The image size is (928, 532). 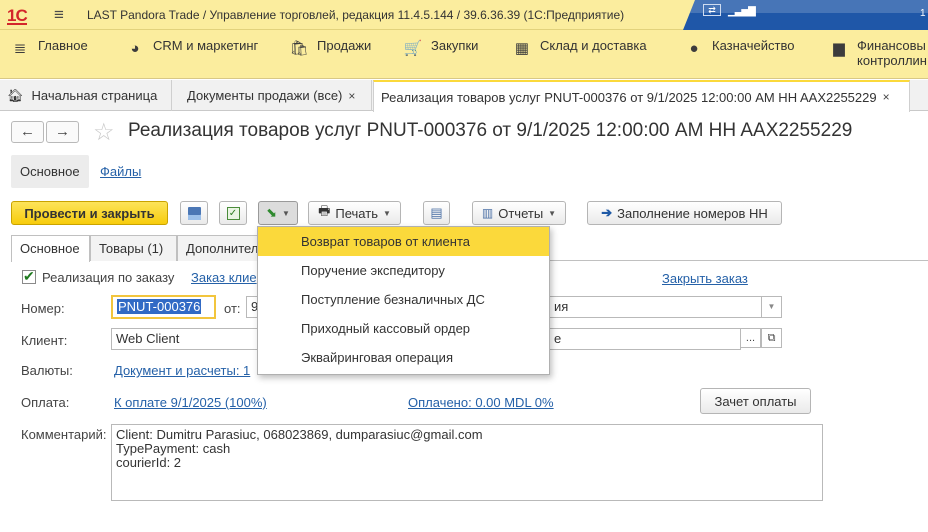 What do you see at coordinates (20, 48) in the screenshot?
I see `menu-lines-icon: ≣` at bounding box center [20, 48].